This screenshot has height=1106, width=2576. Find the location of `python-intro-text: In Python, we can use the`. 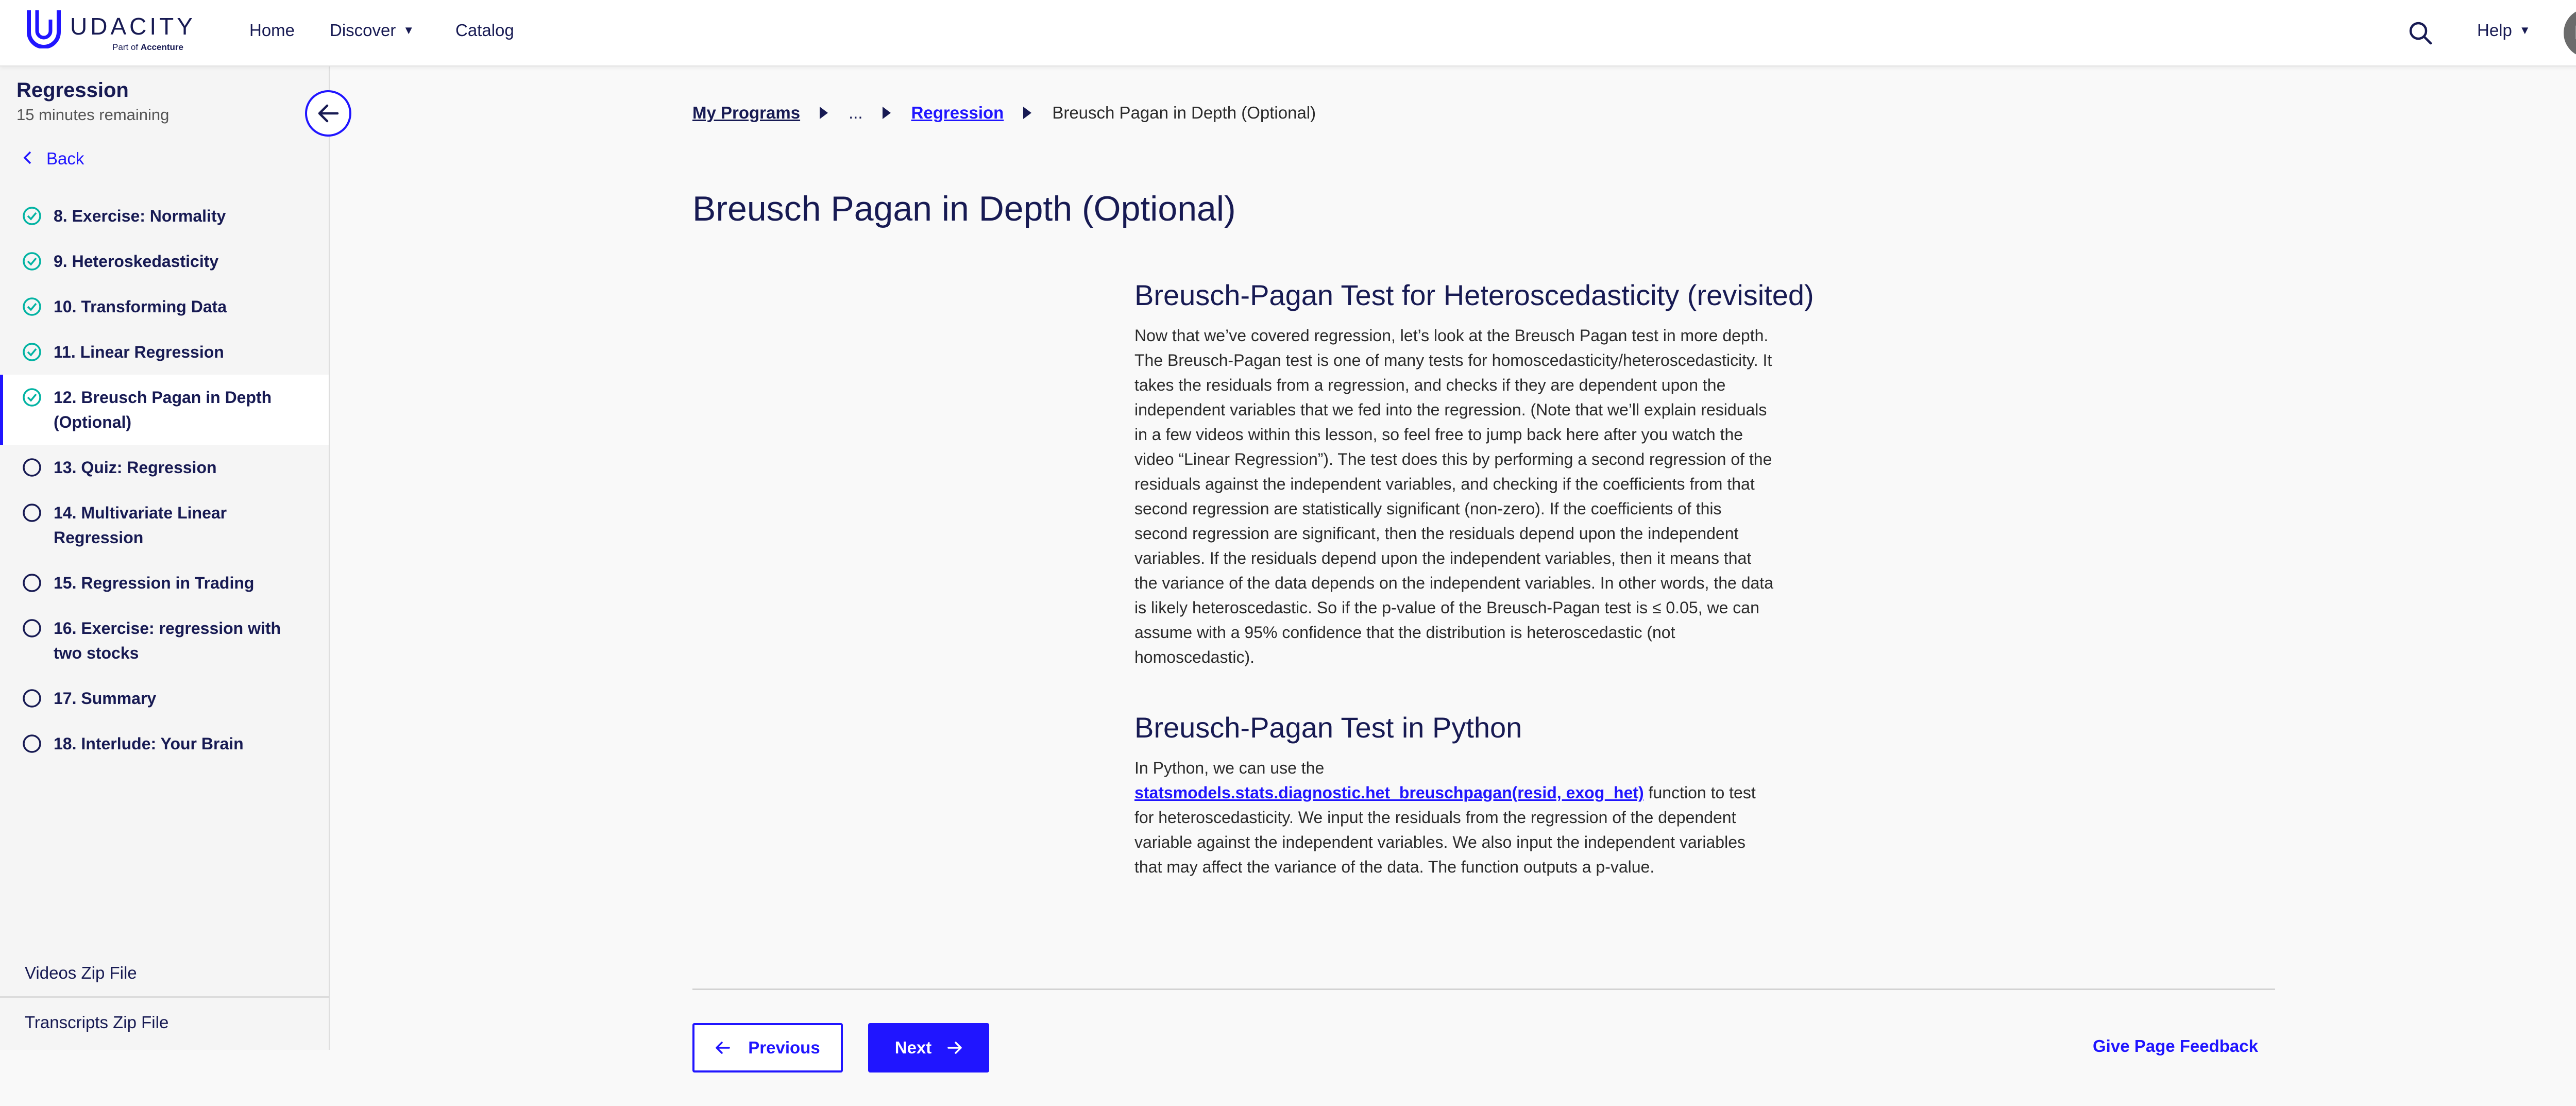

python-intro-text: In Python, we can use the is located at coordinates (1229, 768).